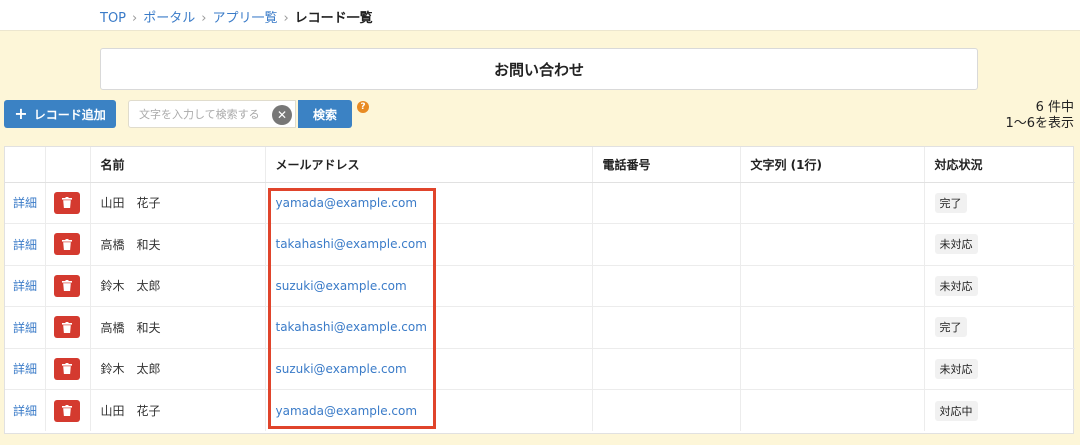 The height and width of the screenshot is (445, 1080). I want to click on search-input, so click(197, 114).